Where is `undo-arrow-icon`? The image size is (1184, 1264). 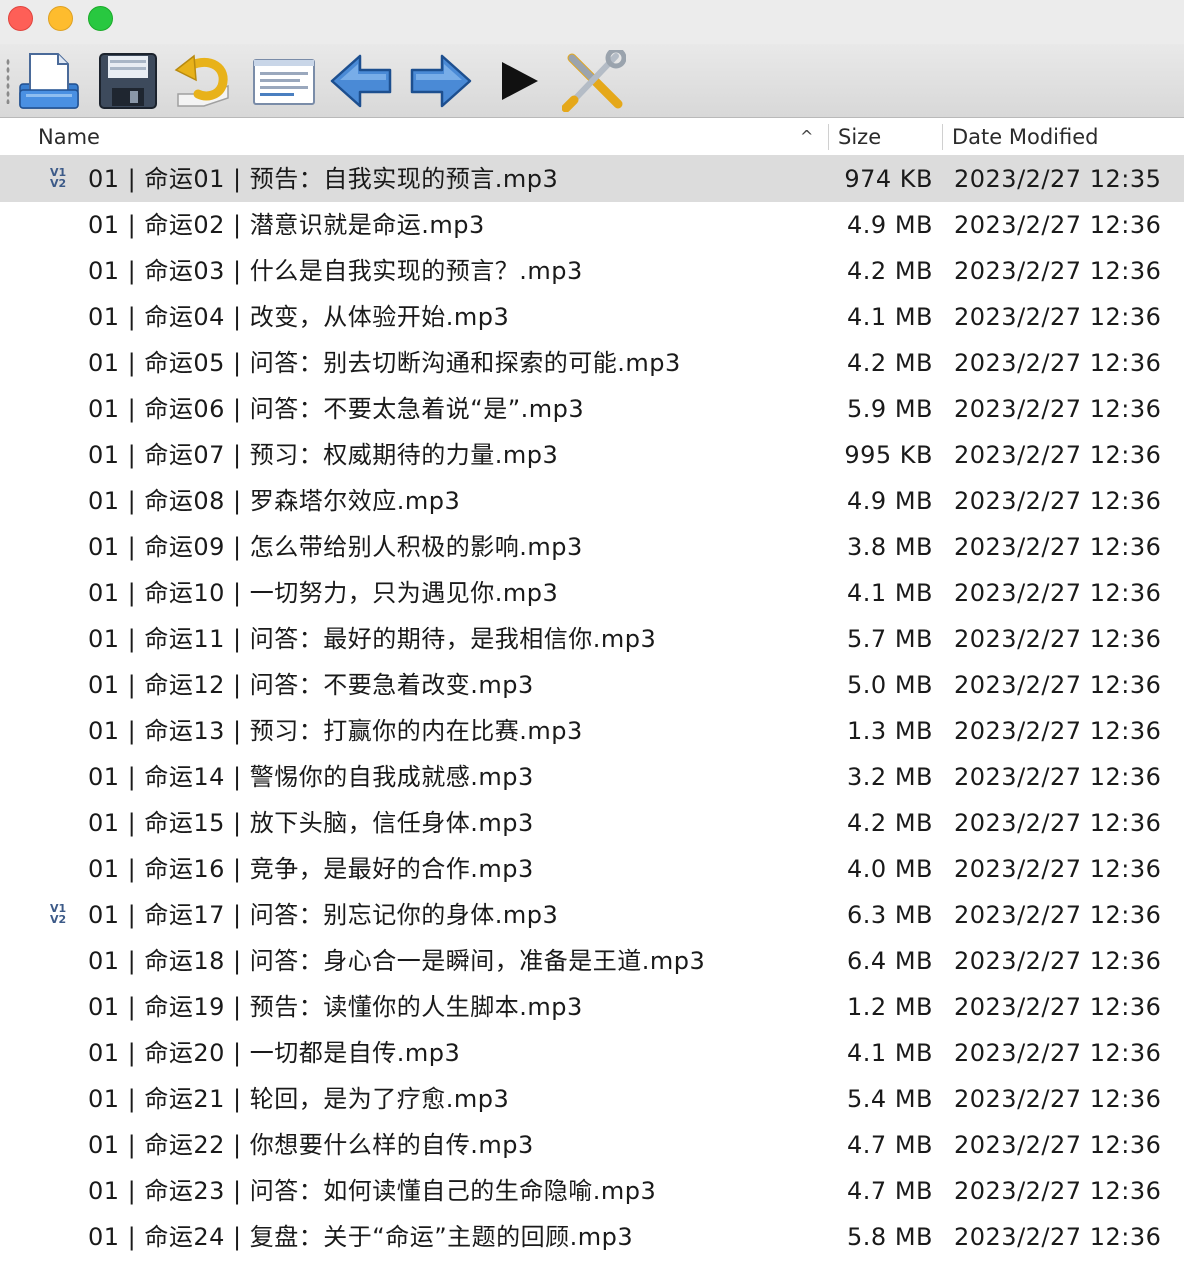 undo-arrow-icon is located at coordinates (202, 81).